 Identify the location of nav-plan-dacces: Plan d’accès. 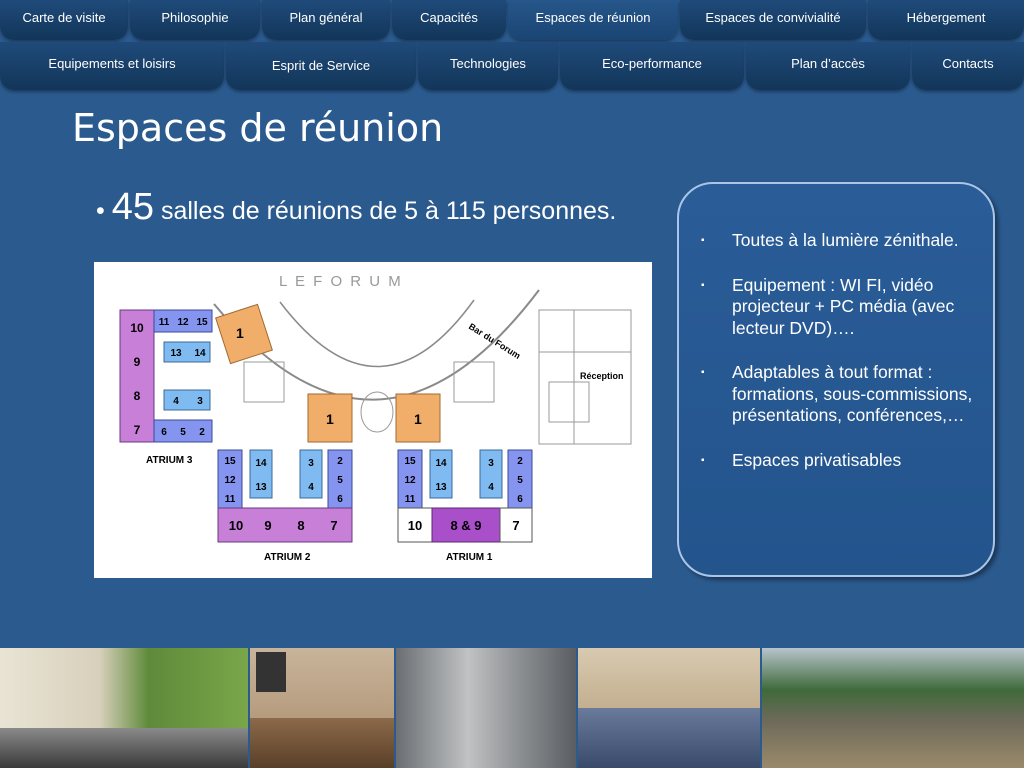
(828, 66).